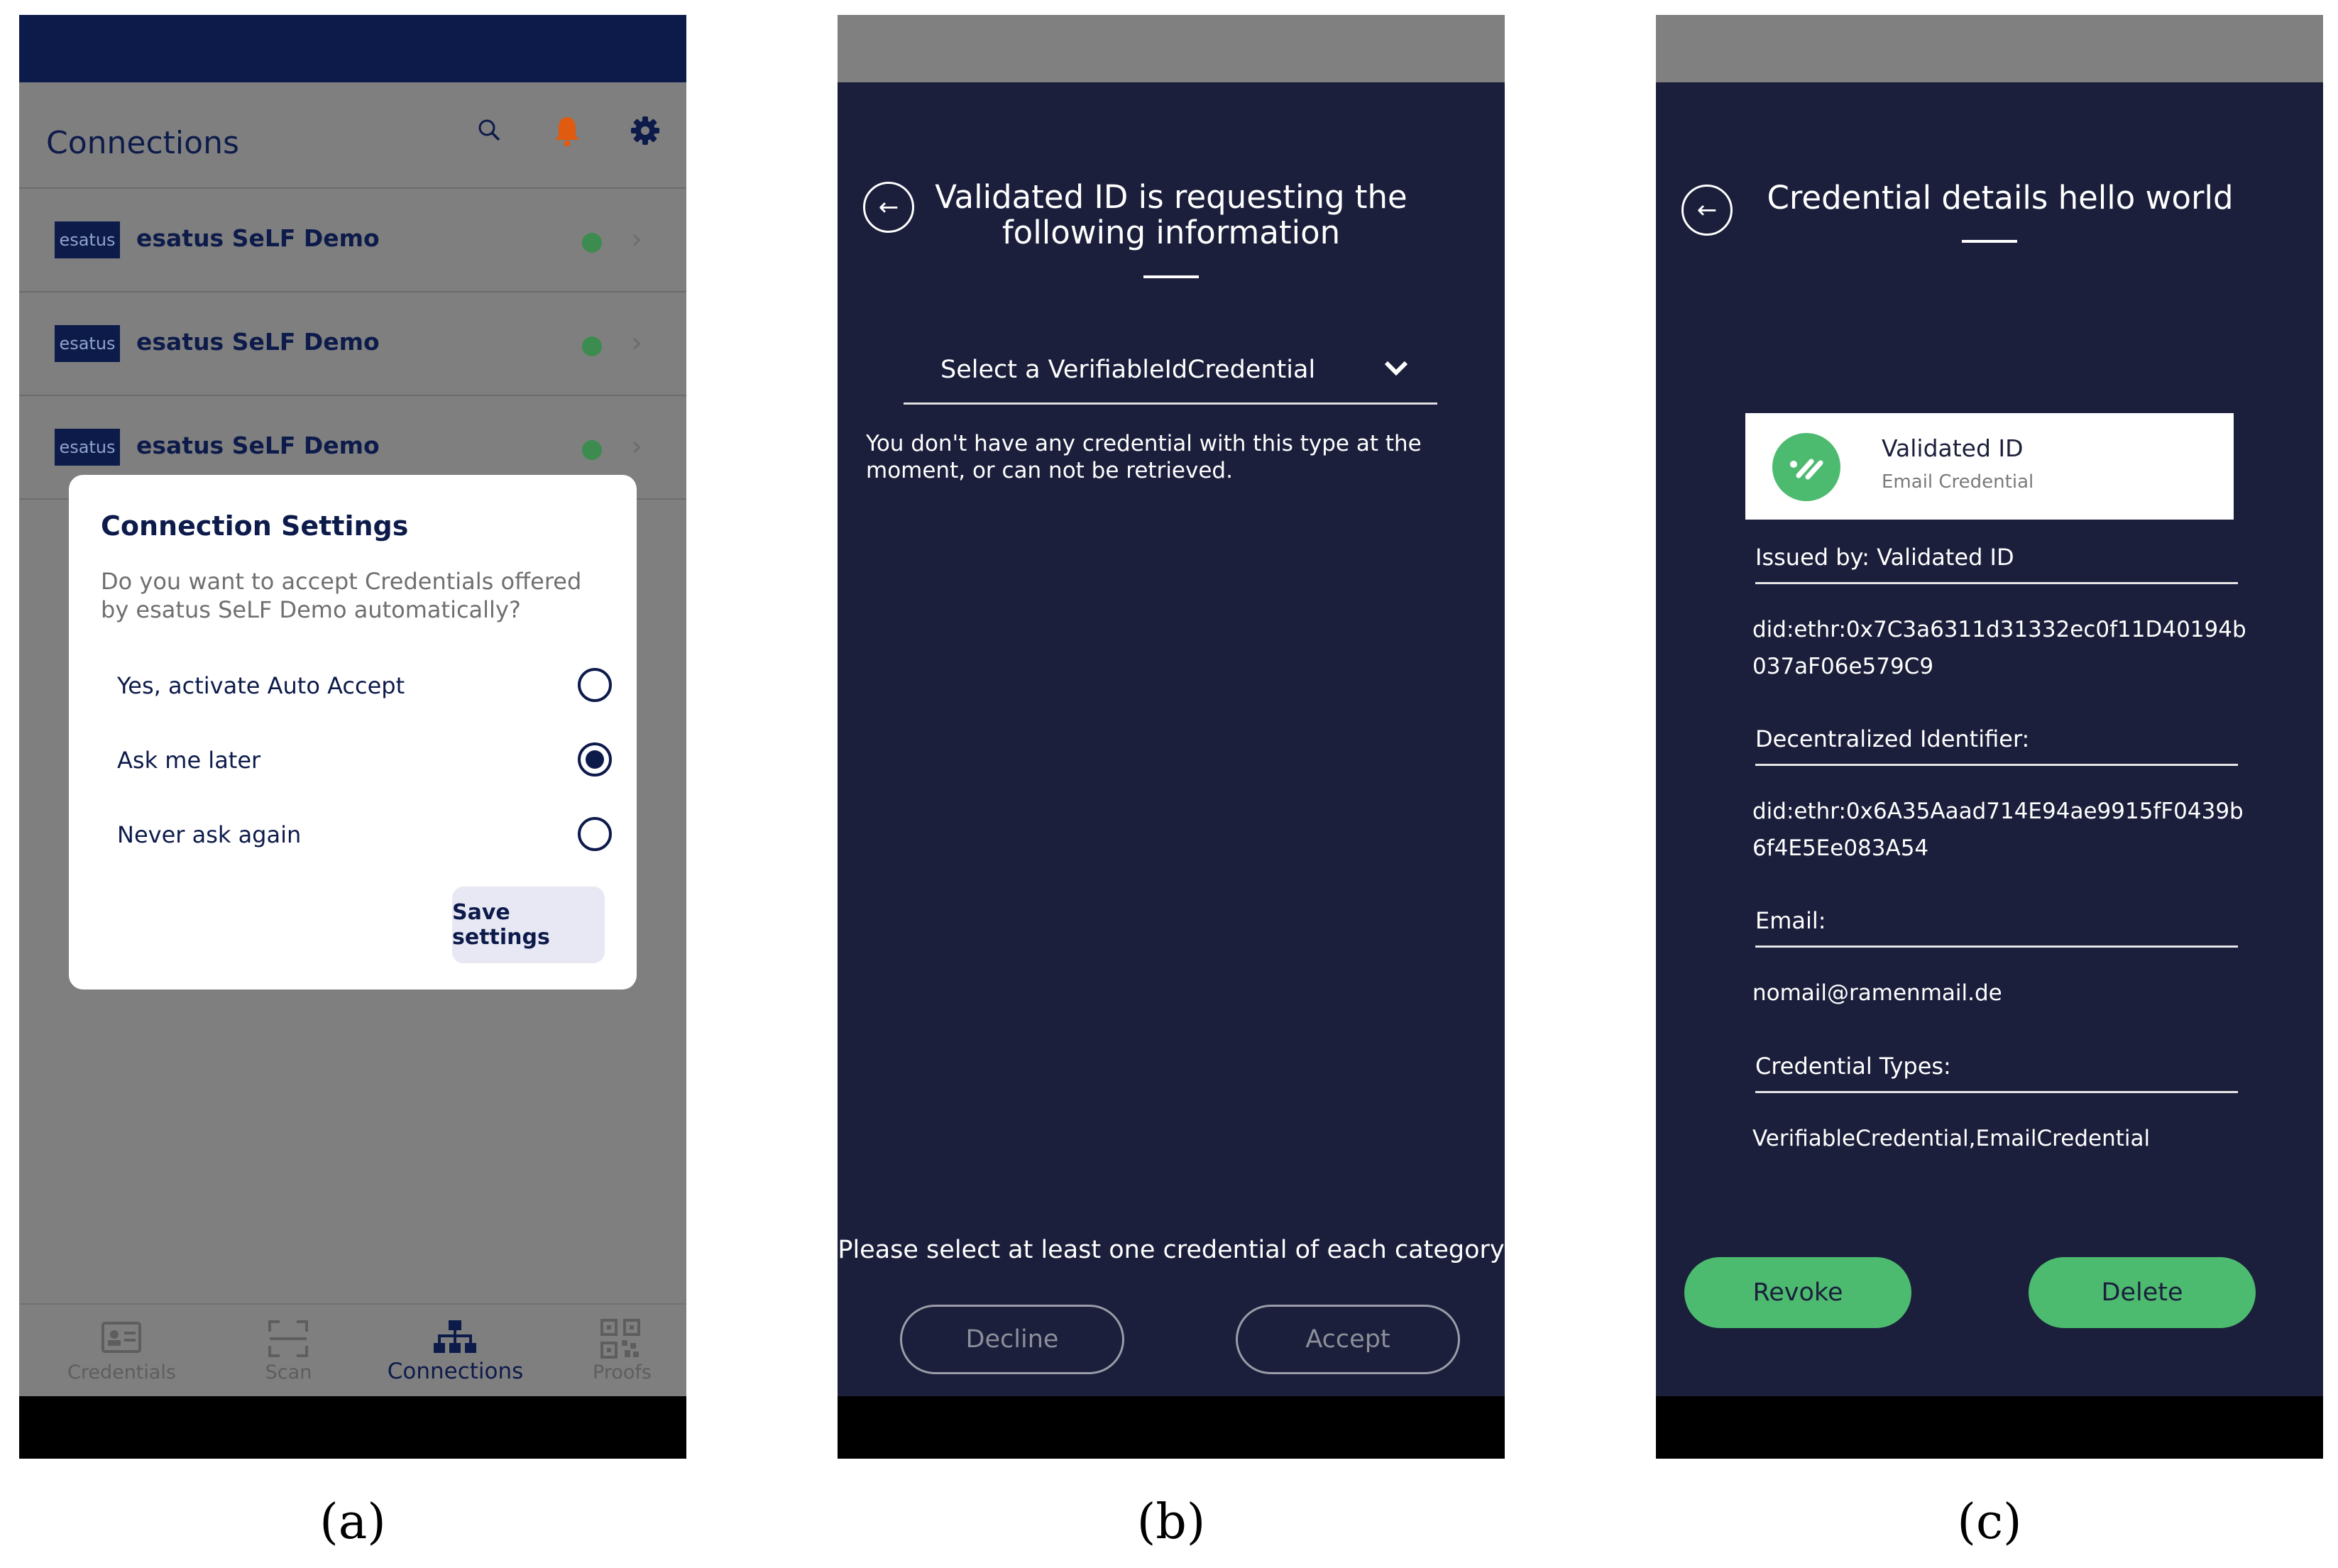 This screenshot has width=2338, height=1568. What do you see at coordinates (489, 131) in the screenshot?
I see `search-icon` at bounding box center [489, 131].